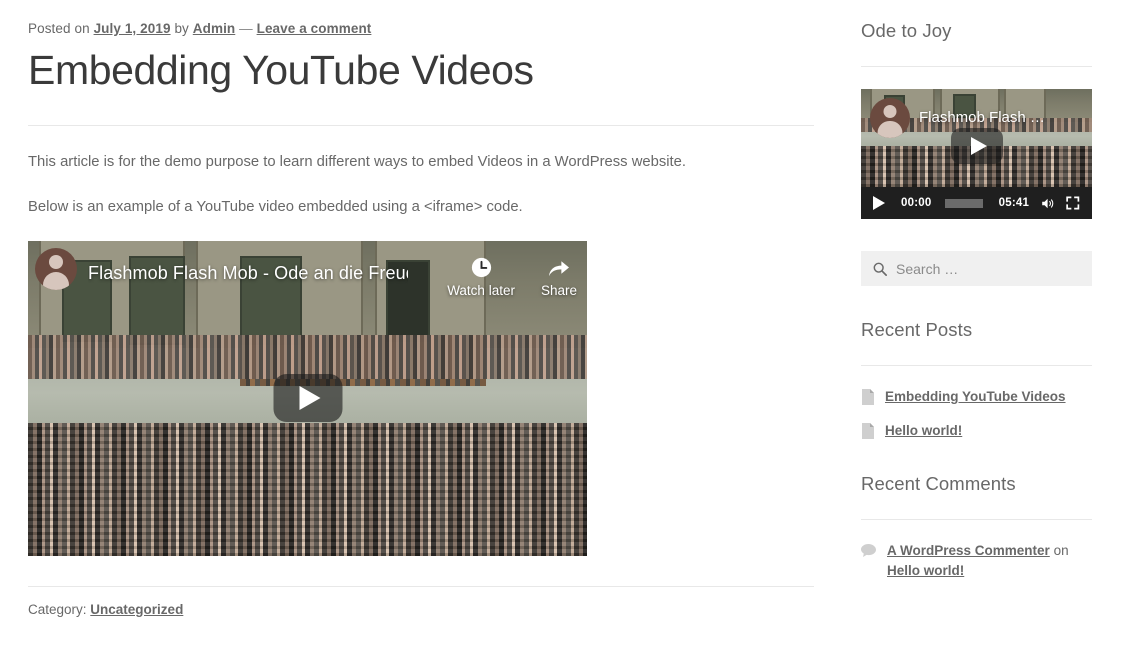  What do you see at coordinates (481, 267) in the screenshot?
I see `clock-icon` at bounding box center [481, 267].